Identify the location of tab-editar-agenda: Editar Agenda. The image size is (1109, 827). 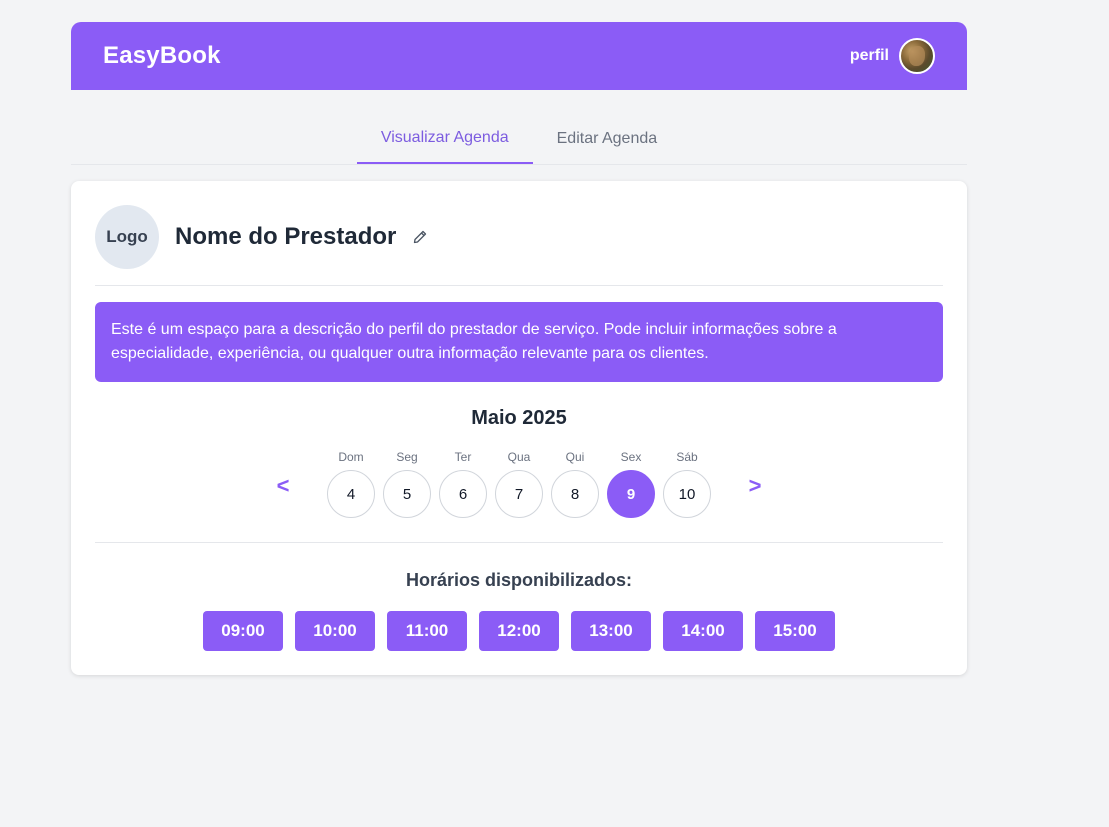
(607, 139).